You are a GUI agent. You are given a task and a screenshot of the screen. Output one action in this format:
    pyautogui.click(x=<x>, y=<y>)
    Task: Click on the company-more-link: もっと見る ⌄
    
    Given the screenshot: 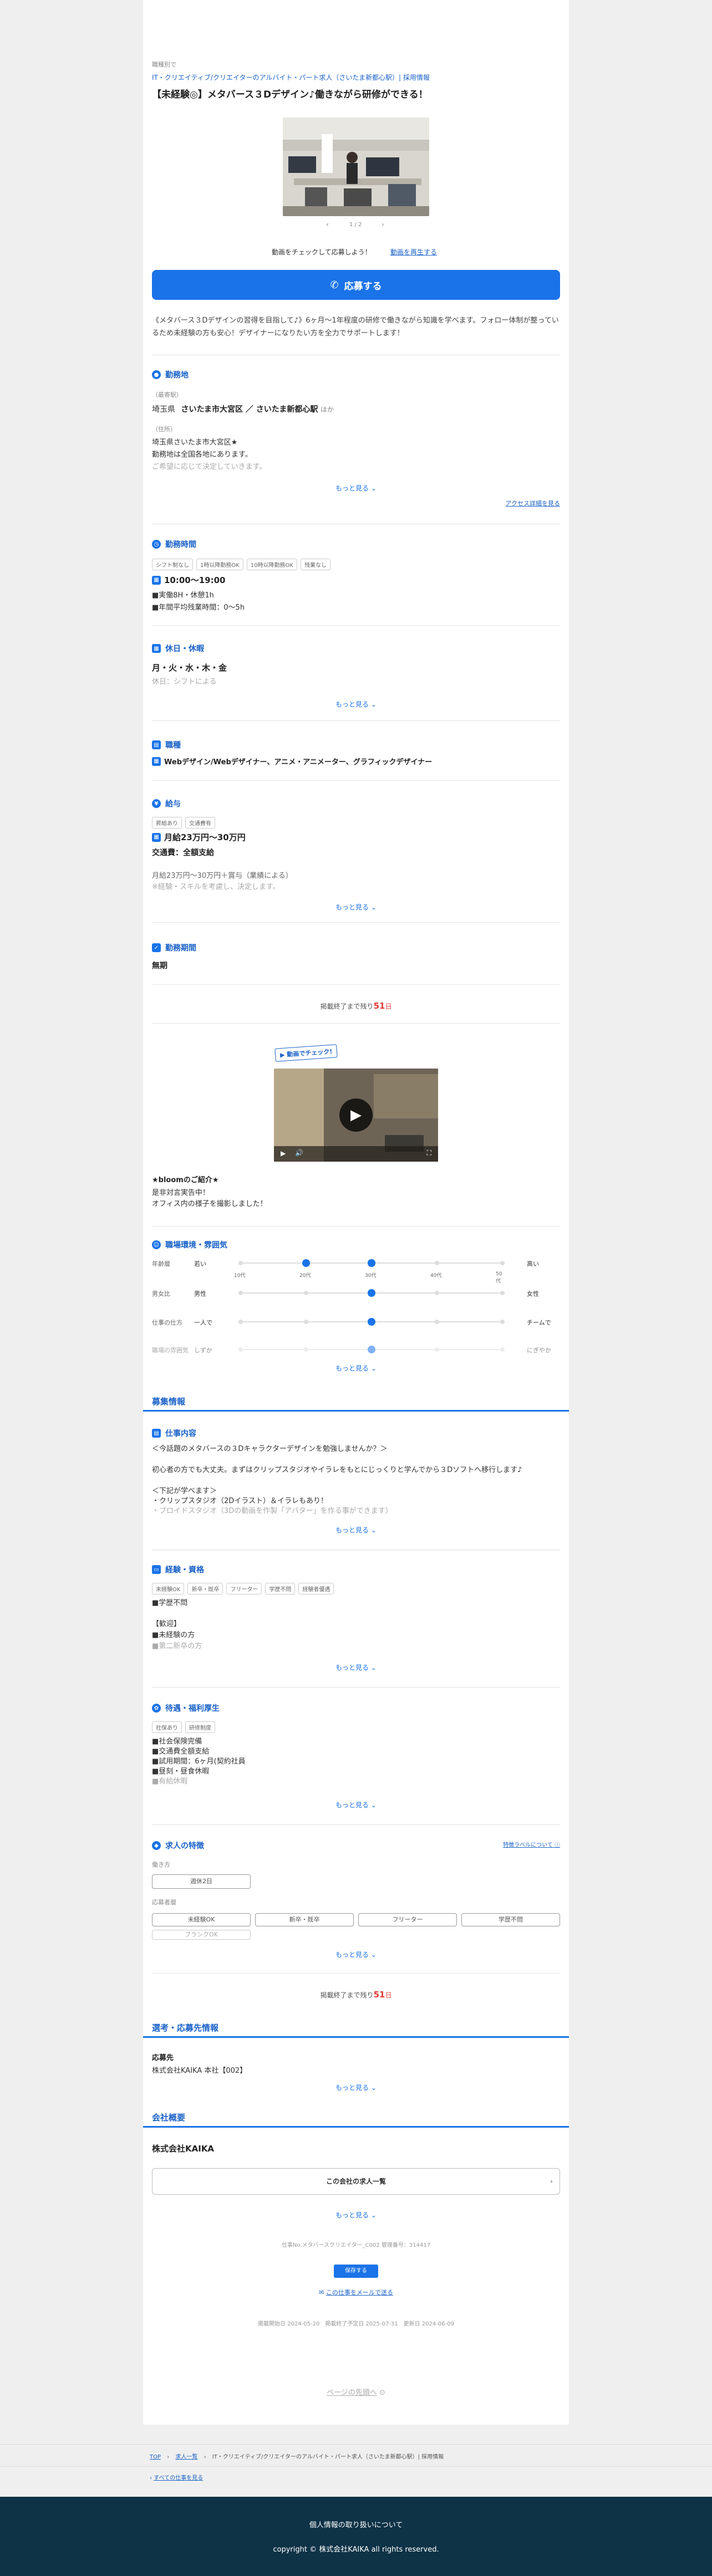 What is the action you would take?
    pyautogui.click(x=356, y=2215)
    